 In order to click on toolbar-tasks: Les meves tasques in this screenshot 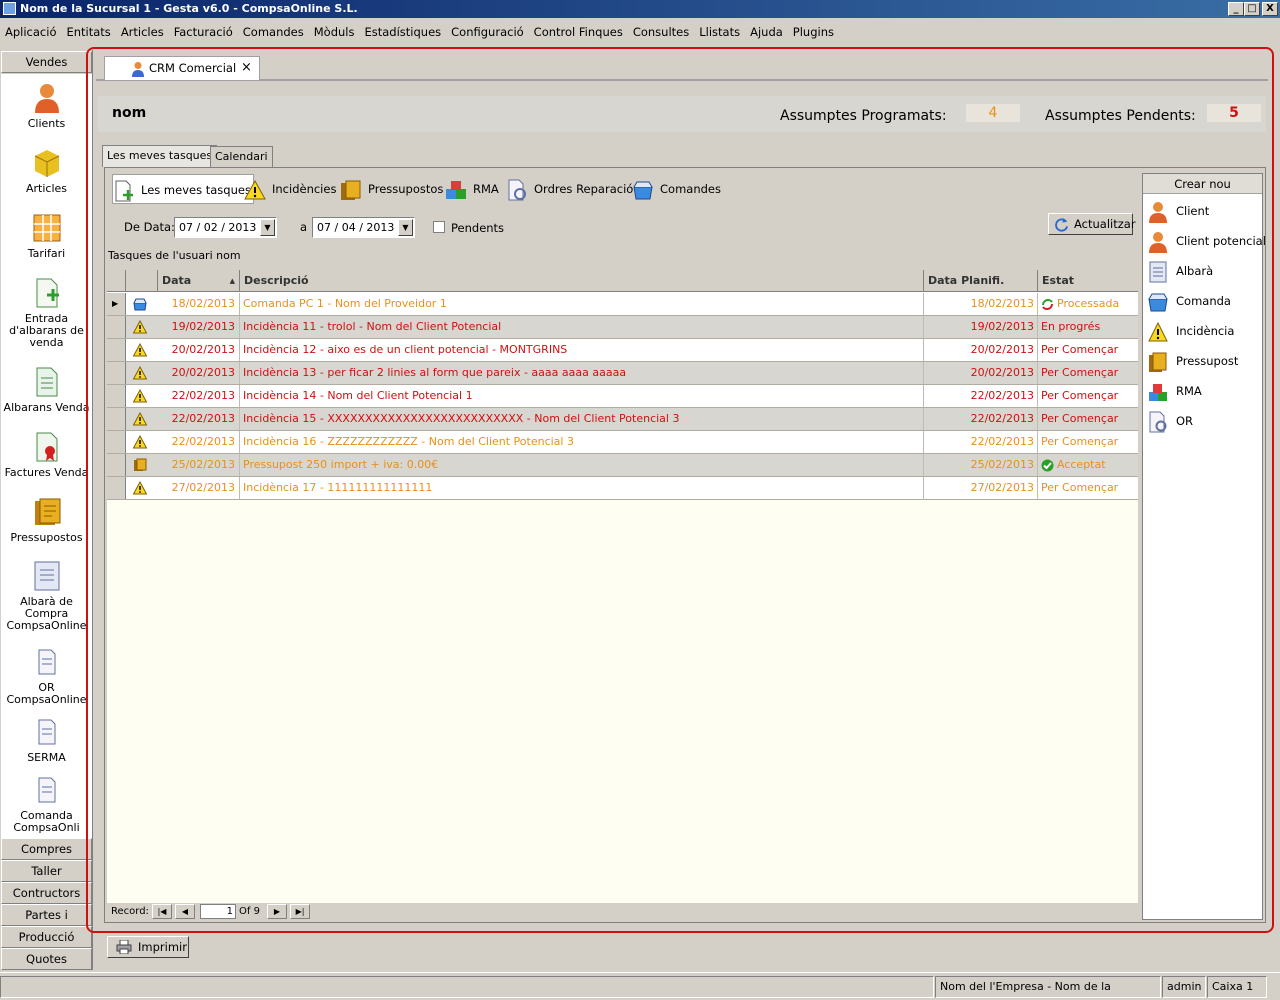, I will do `click(183, 189)`.